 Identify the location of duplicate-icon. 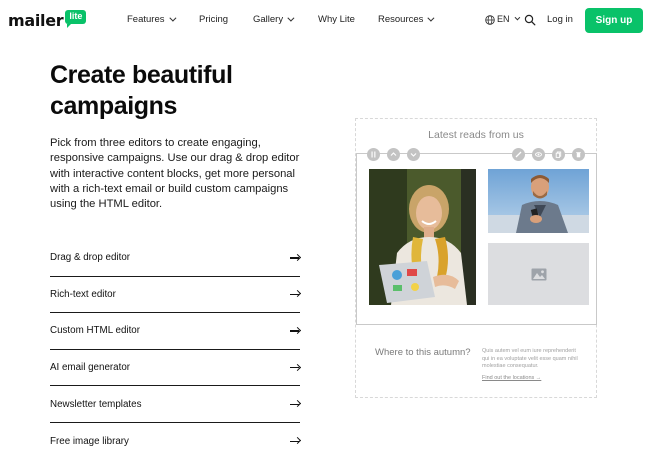
(558, 154).